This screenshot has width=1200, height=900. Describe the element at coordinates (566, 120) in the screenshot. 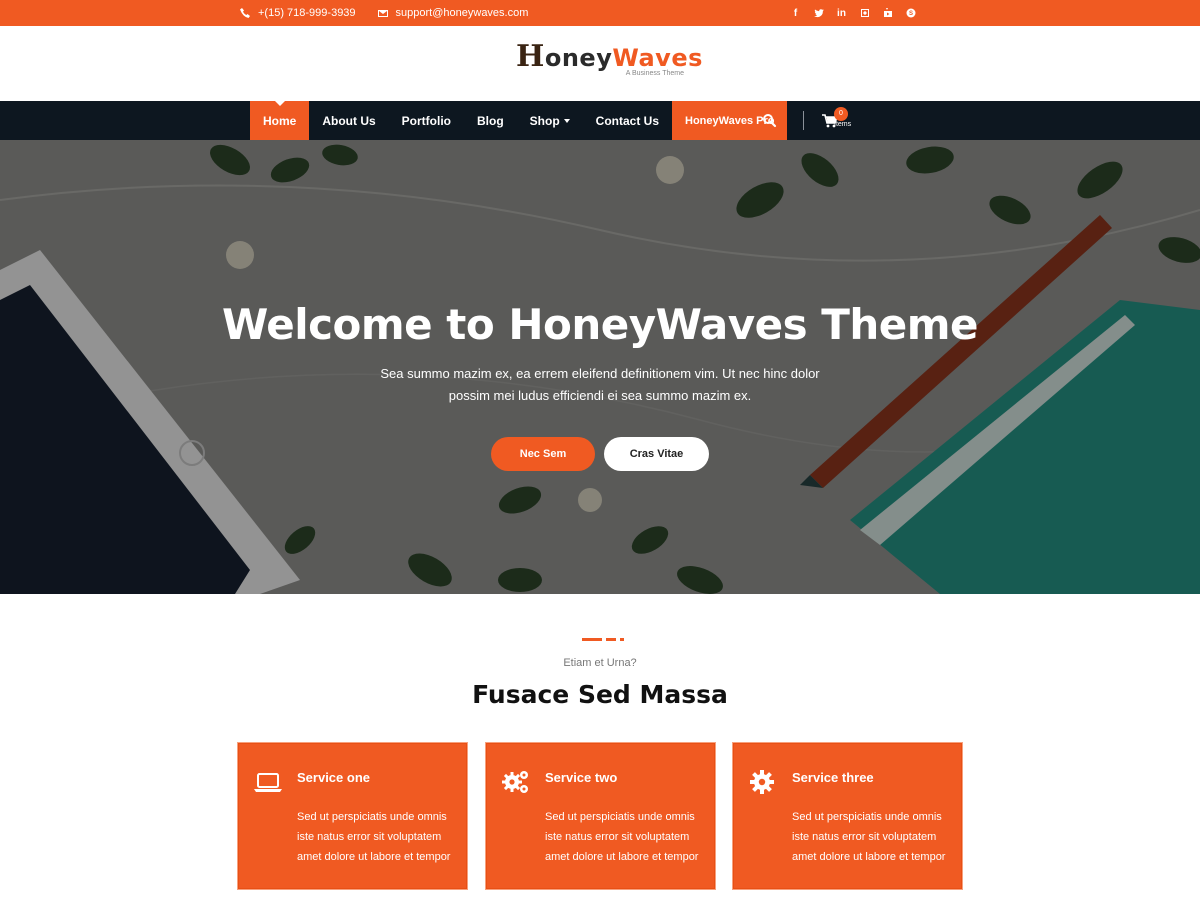

I see `chevron-down-icon` at that location.